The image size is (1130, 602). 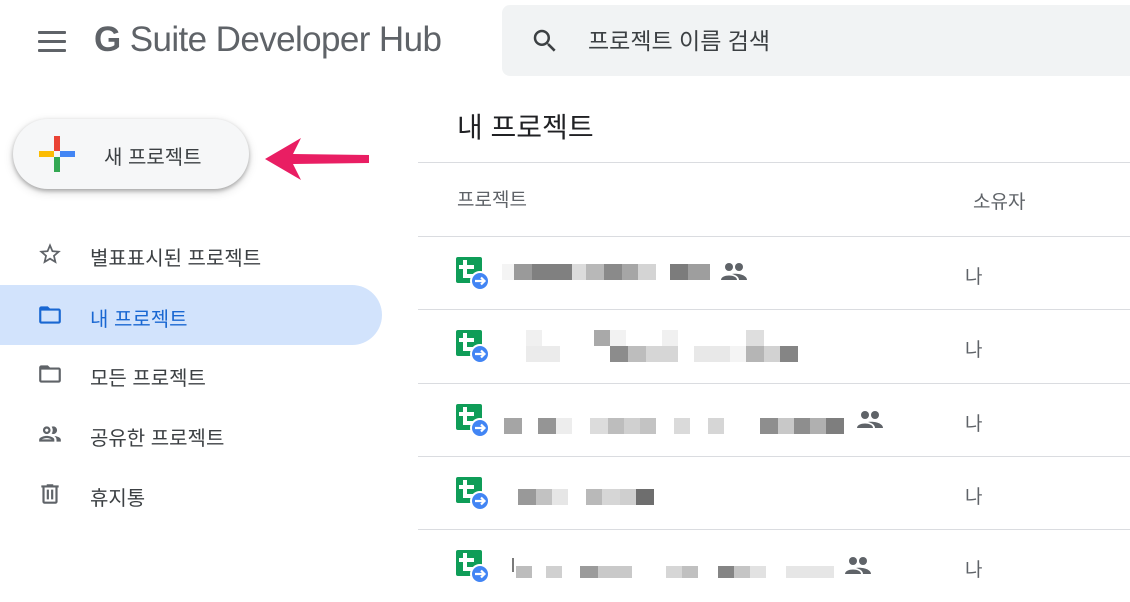 I want to click on column-header-project: 프로젝트, so click(x=492, y=198).